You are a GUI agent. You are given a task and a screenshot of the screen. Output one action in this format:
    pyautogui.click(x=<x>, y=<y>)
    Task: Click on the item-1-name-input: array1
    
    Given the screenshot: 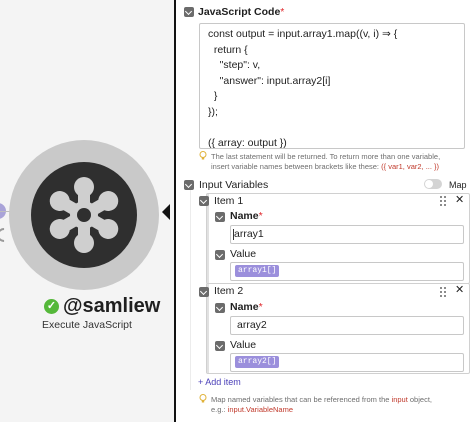 What is the action you would take?
    pyautogui.click(x=347, y=234)
    